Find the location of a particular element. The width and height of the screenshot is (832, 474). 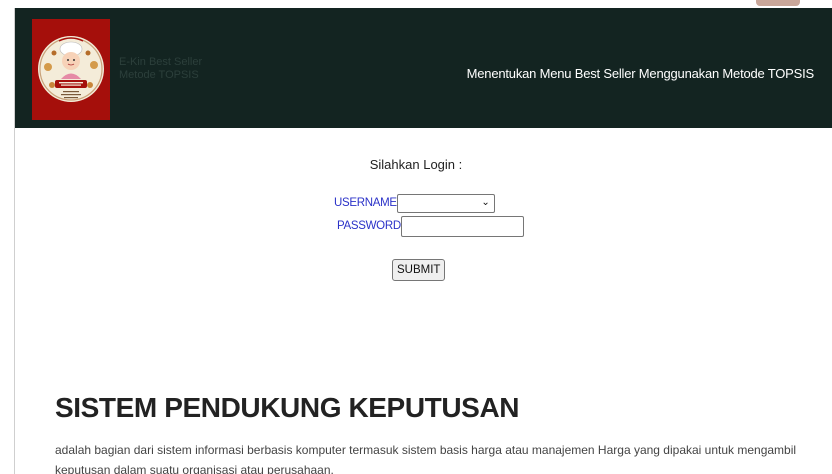

login-heading: Silahkan Login : is located at coordinates (416, 164).